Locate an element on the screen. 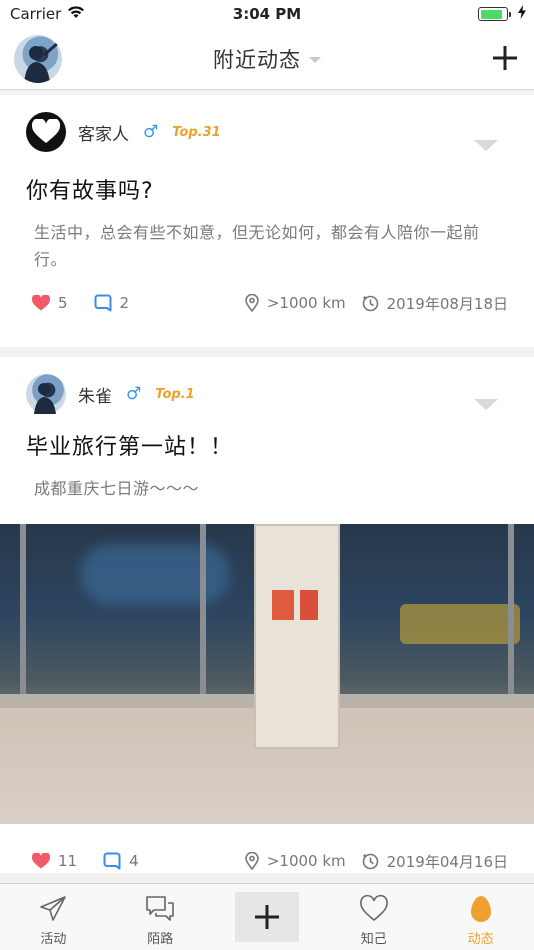 Image resolution: width=534 pixels, height=950 pixels. profile-avatar is located at coordinates (38, 59).